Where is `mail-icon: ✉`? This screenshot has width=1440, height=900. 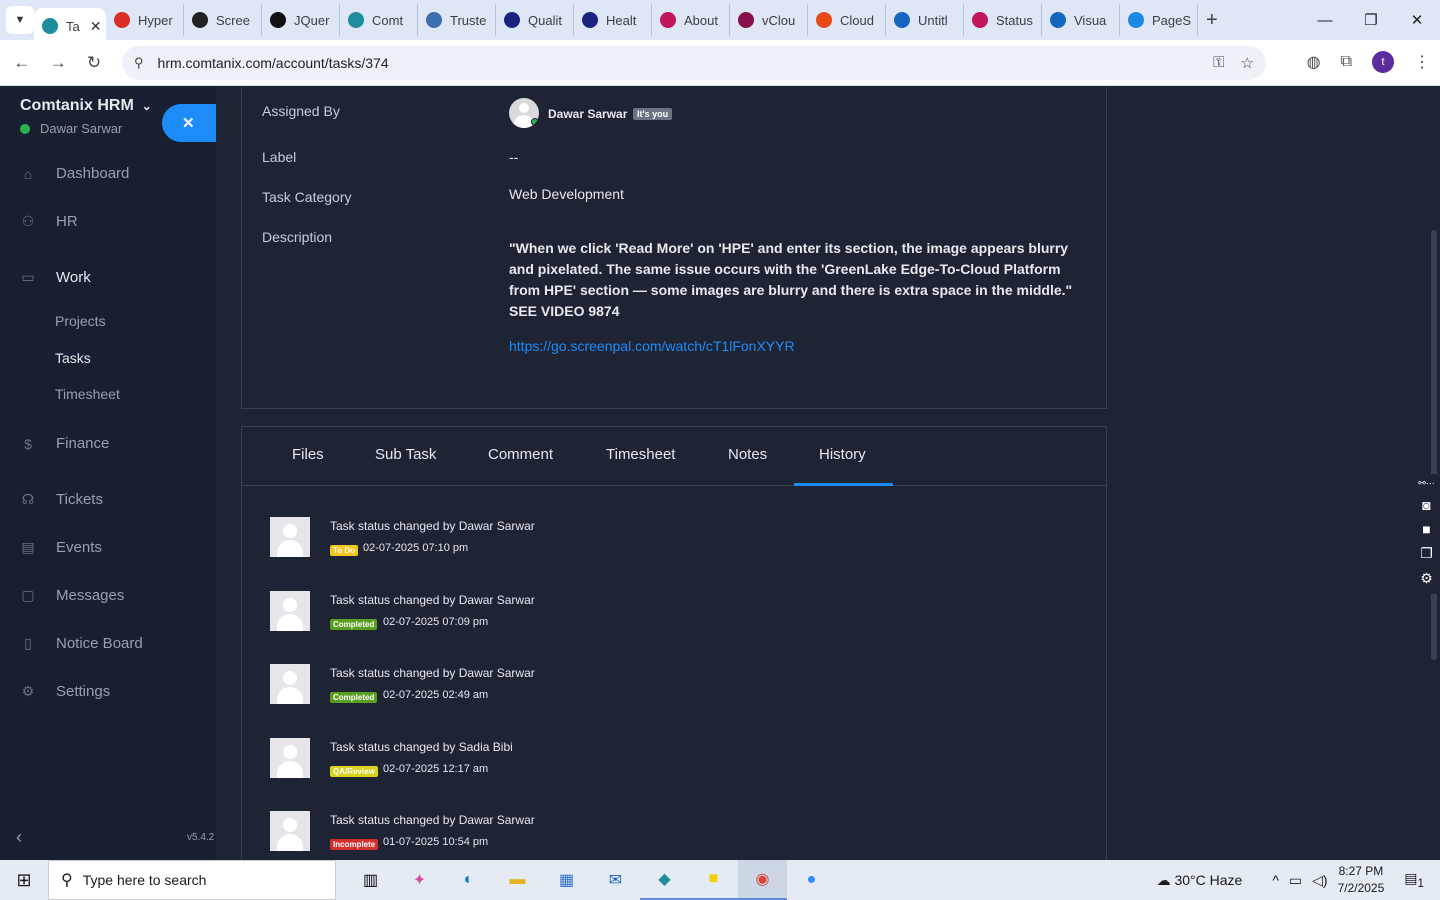 mail-icon: ✉ is located at coordinates (615, 880).